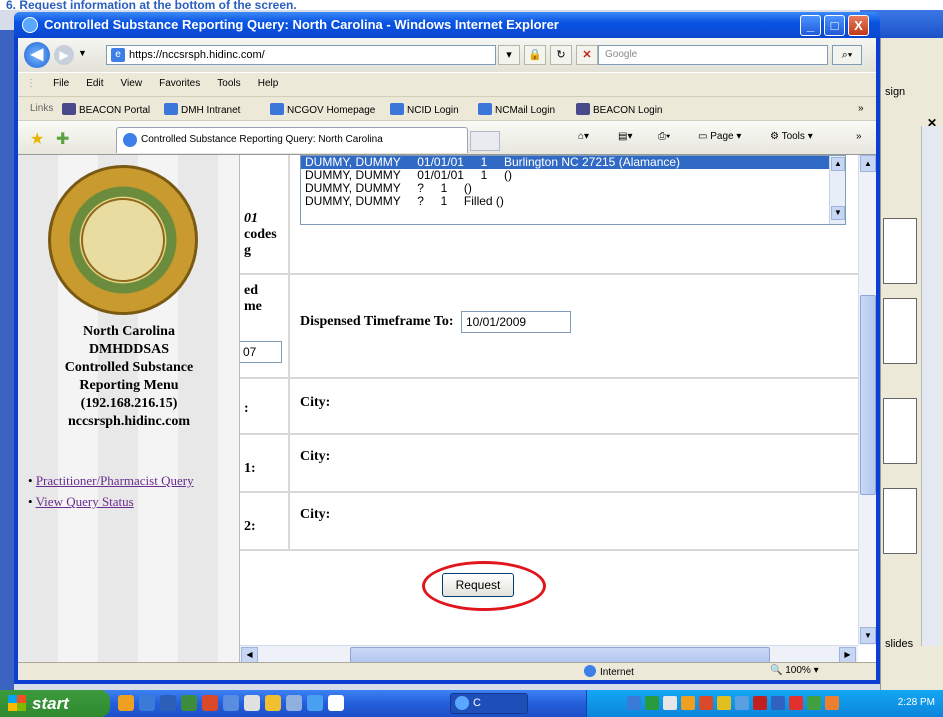  I want to click on page-icon: e, so click(118, 55).